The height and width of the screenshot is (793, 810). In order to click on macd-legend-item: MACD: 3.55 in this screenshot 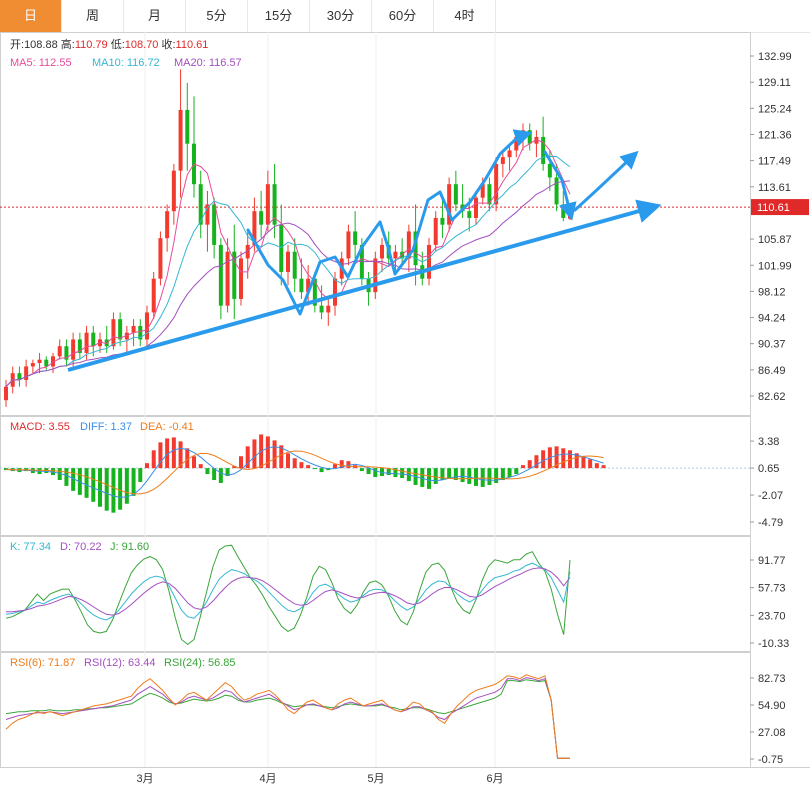, I will do `click(40, 427)`.